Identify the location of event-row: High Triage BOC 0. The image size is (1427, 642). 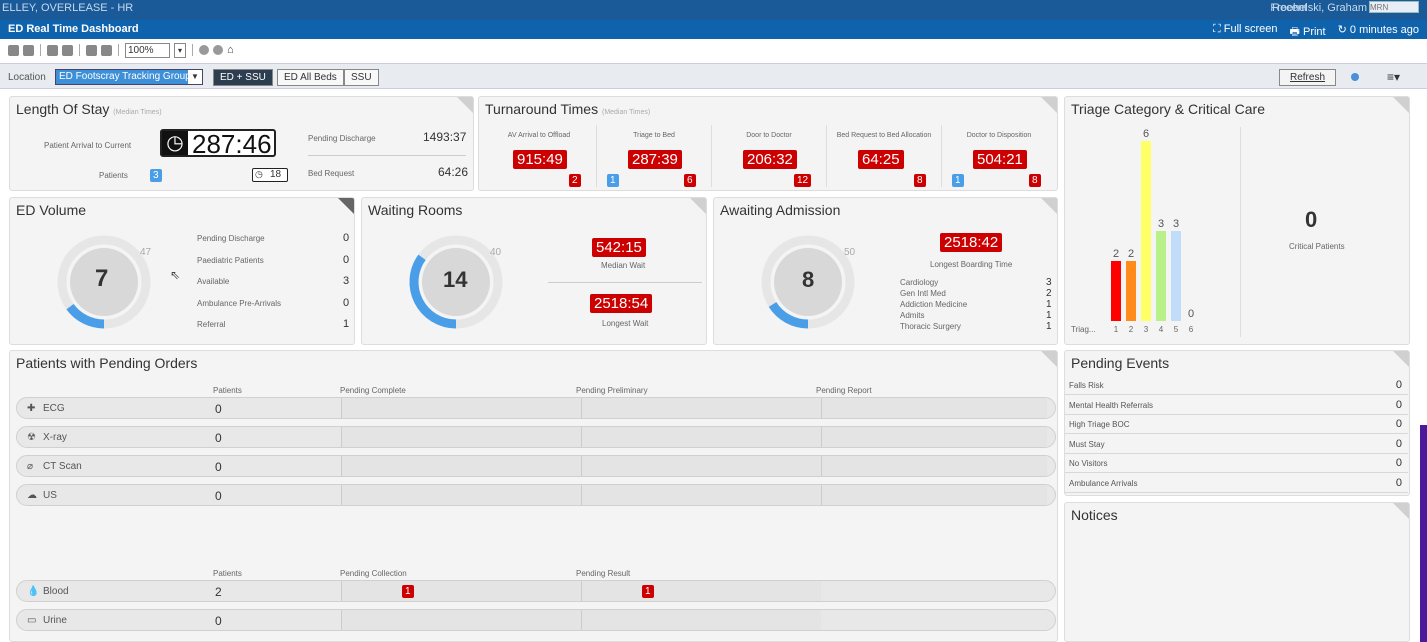
(1236, 424).